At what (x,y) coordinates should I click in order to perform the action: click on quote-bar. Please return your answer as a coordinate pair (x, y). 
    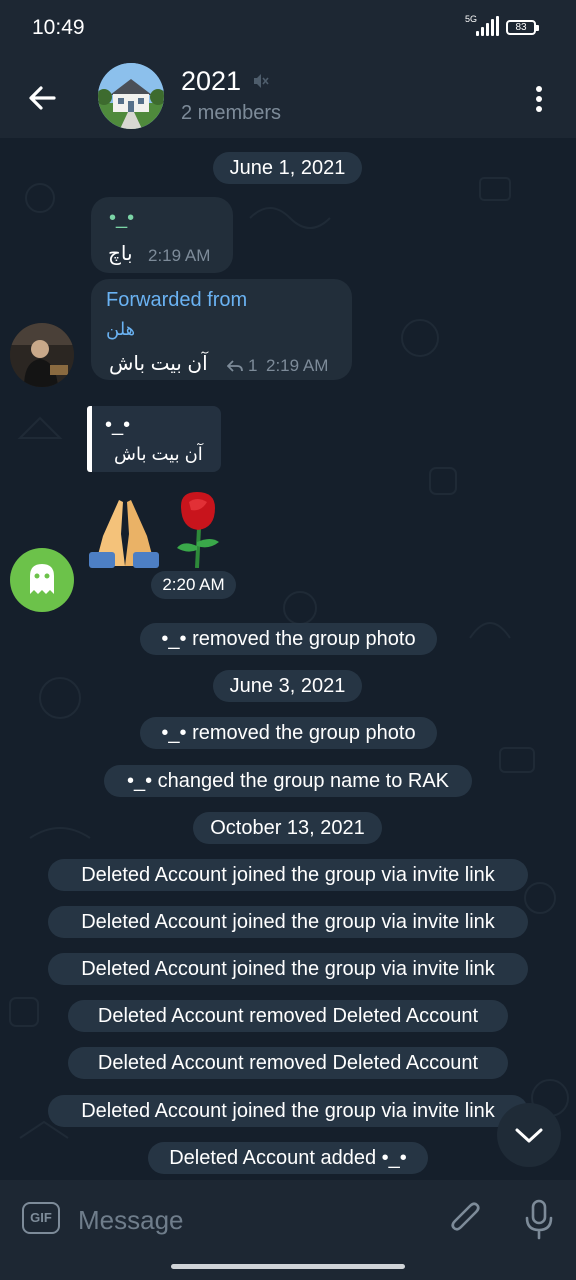
    Looking at the image, I should click on (89, 439).